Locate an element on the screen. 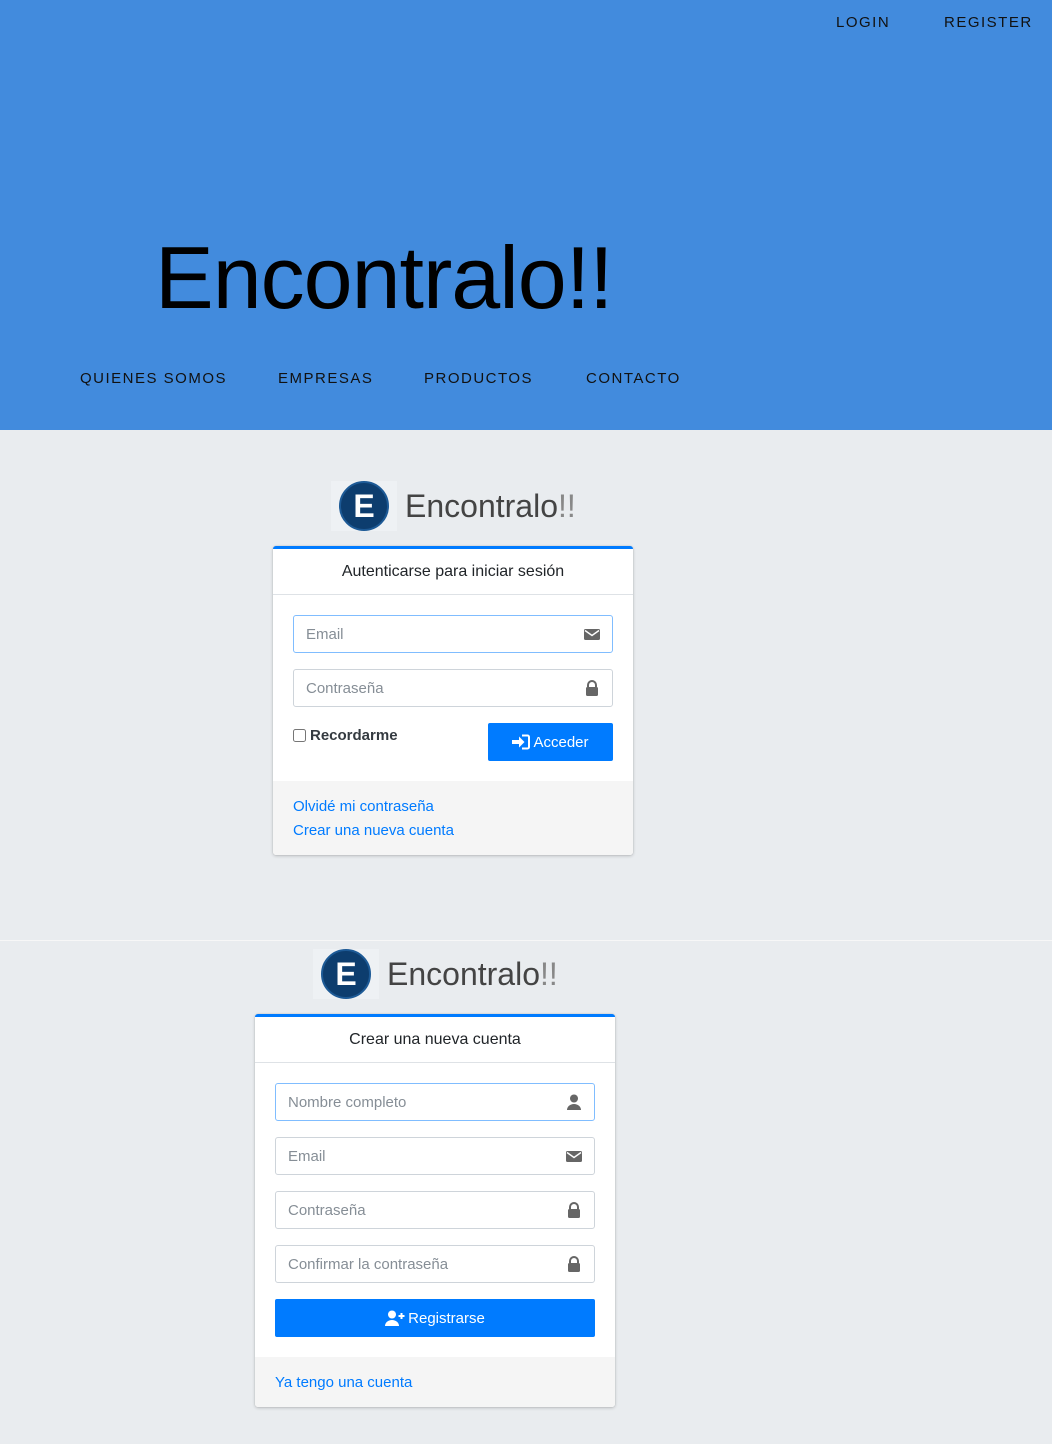 This screenshot has width=1052, height=1444. section-divider is located at coordinates (526, 940).